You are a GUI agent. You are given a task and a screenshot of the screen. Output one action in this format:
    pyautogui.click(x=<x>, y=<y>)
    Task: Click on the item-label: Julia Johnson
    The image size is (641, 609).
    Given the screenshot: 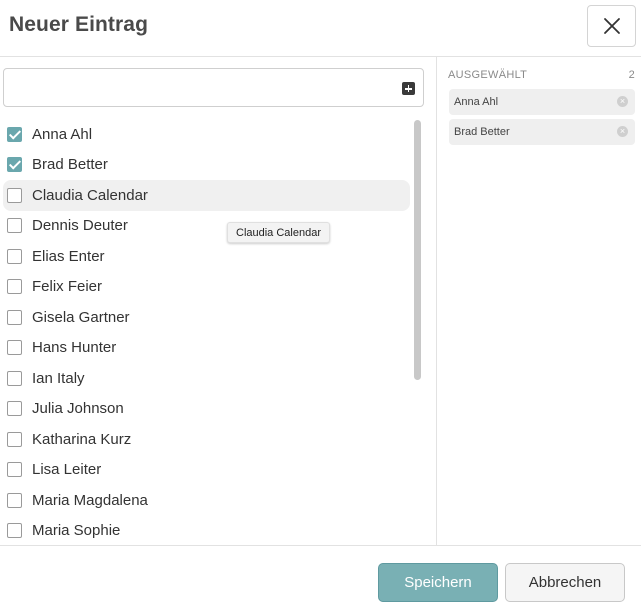 What is the action you would take?
    pyautogui.click(x=78, y=409)
    